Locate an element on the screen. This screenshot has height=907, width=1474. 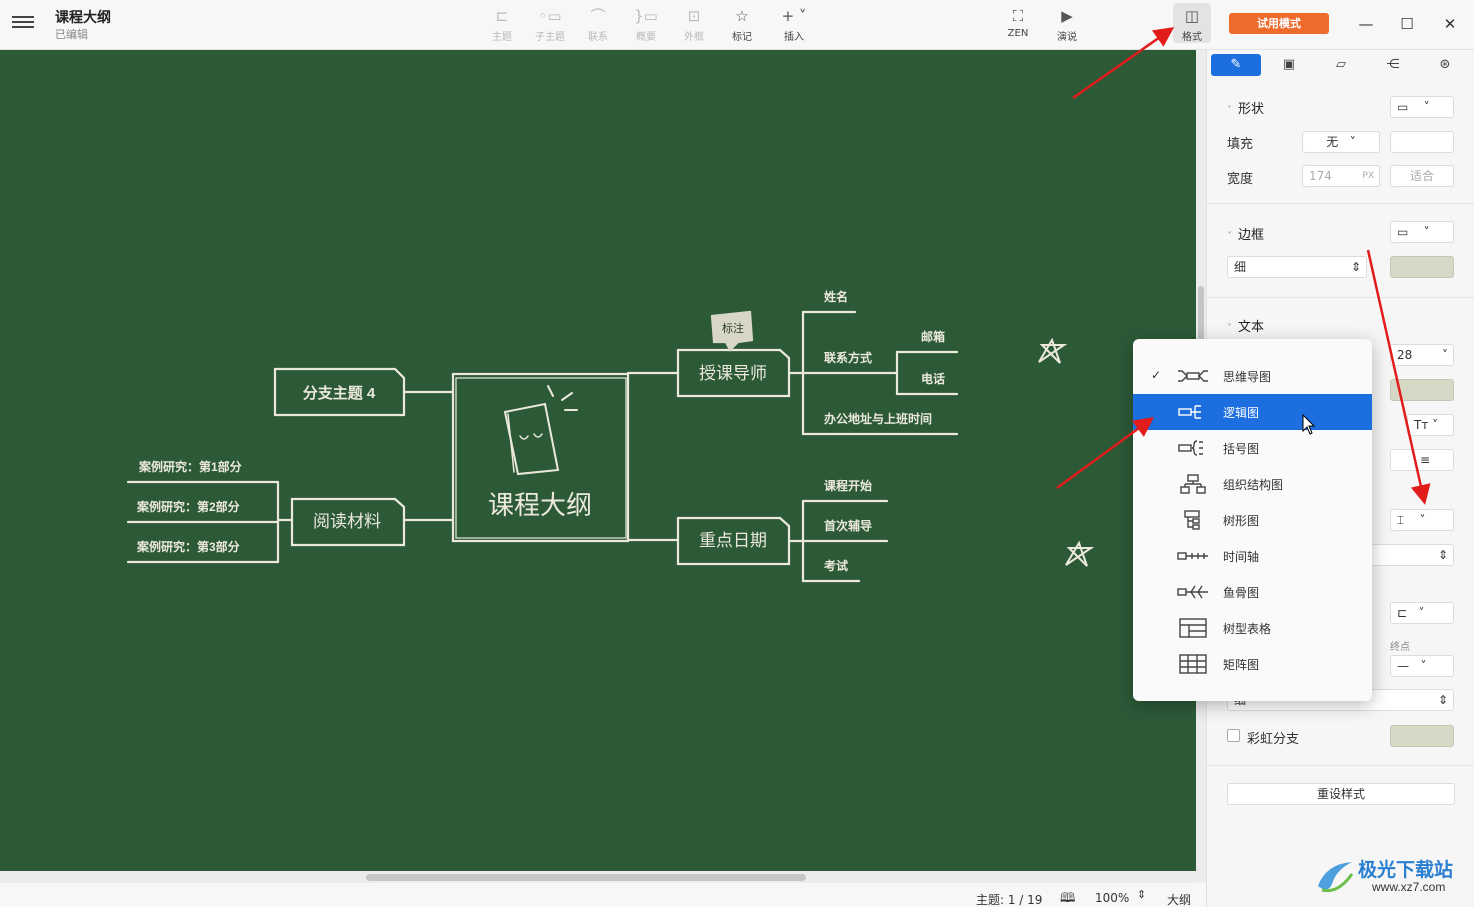
annotation-arrows is located at coordinates (1243, 266).